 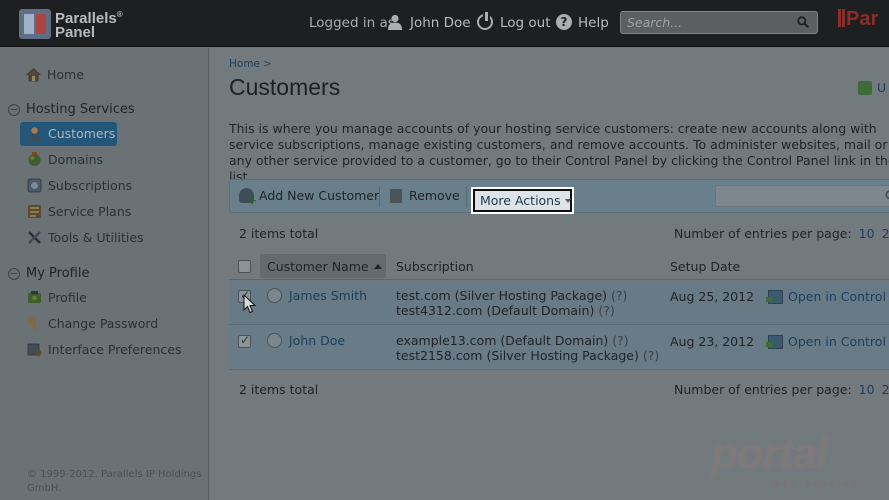 I want to click on key-icon, so click(x=32, y=324).